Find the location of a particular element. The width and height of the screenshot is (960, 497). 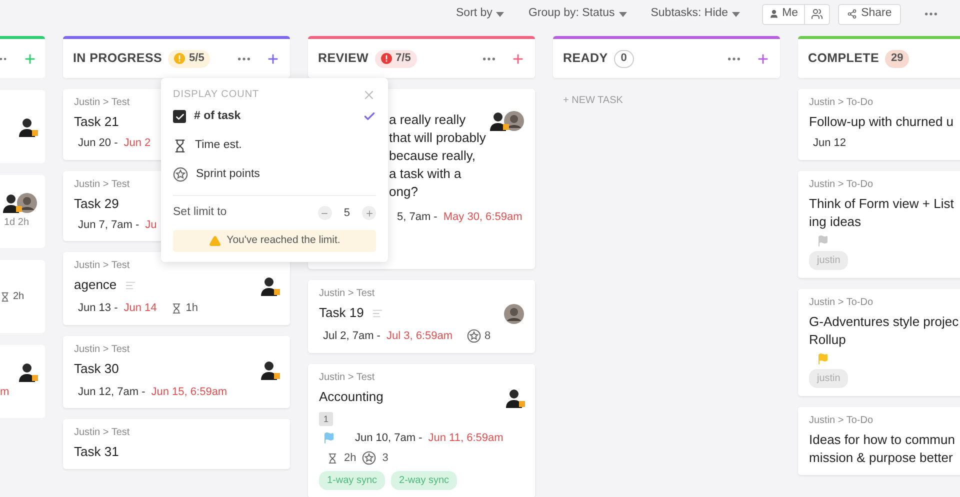

due-date: Jul 3, 6:59am is located at coordinates (419, 336).